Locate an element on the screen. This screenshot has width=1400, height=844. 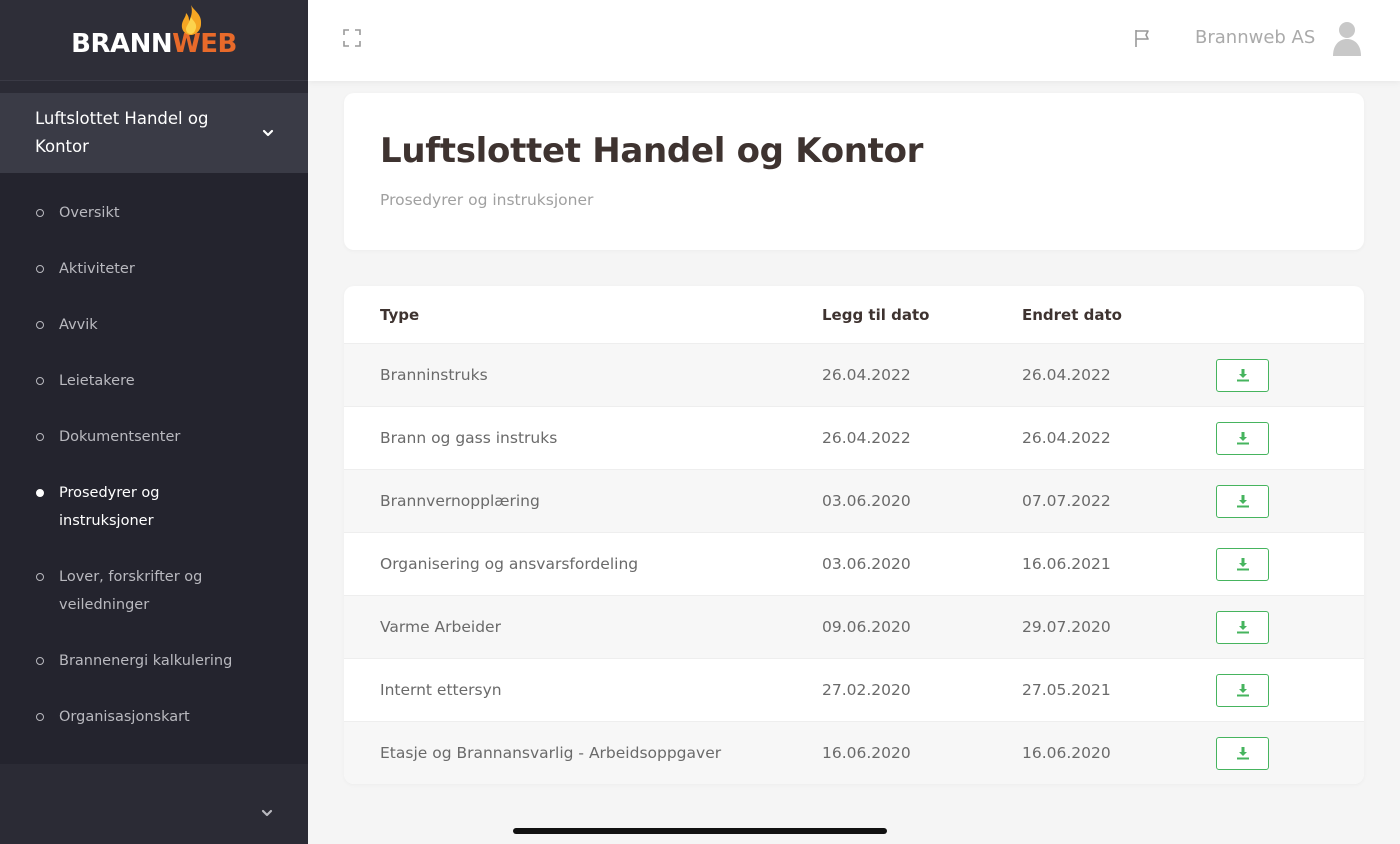
user-name: Brannweb AS is located at coordinates (1255, 38).